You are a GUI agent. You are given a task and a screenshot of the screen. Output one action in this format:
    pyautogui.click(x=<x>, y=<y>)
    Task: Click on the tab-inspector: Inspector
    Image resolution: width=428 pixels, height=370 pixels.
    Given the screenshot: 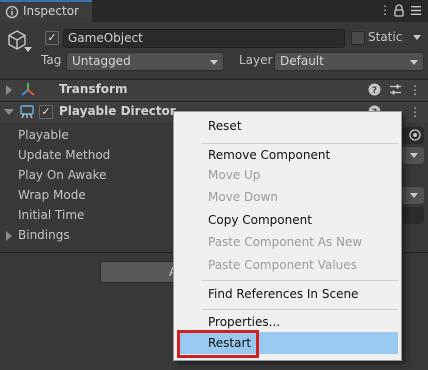 What is the action you would take?
    pyautogui.click(x=46, y=11)
    